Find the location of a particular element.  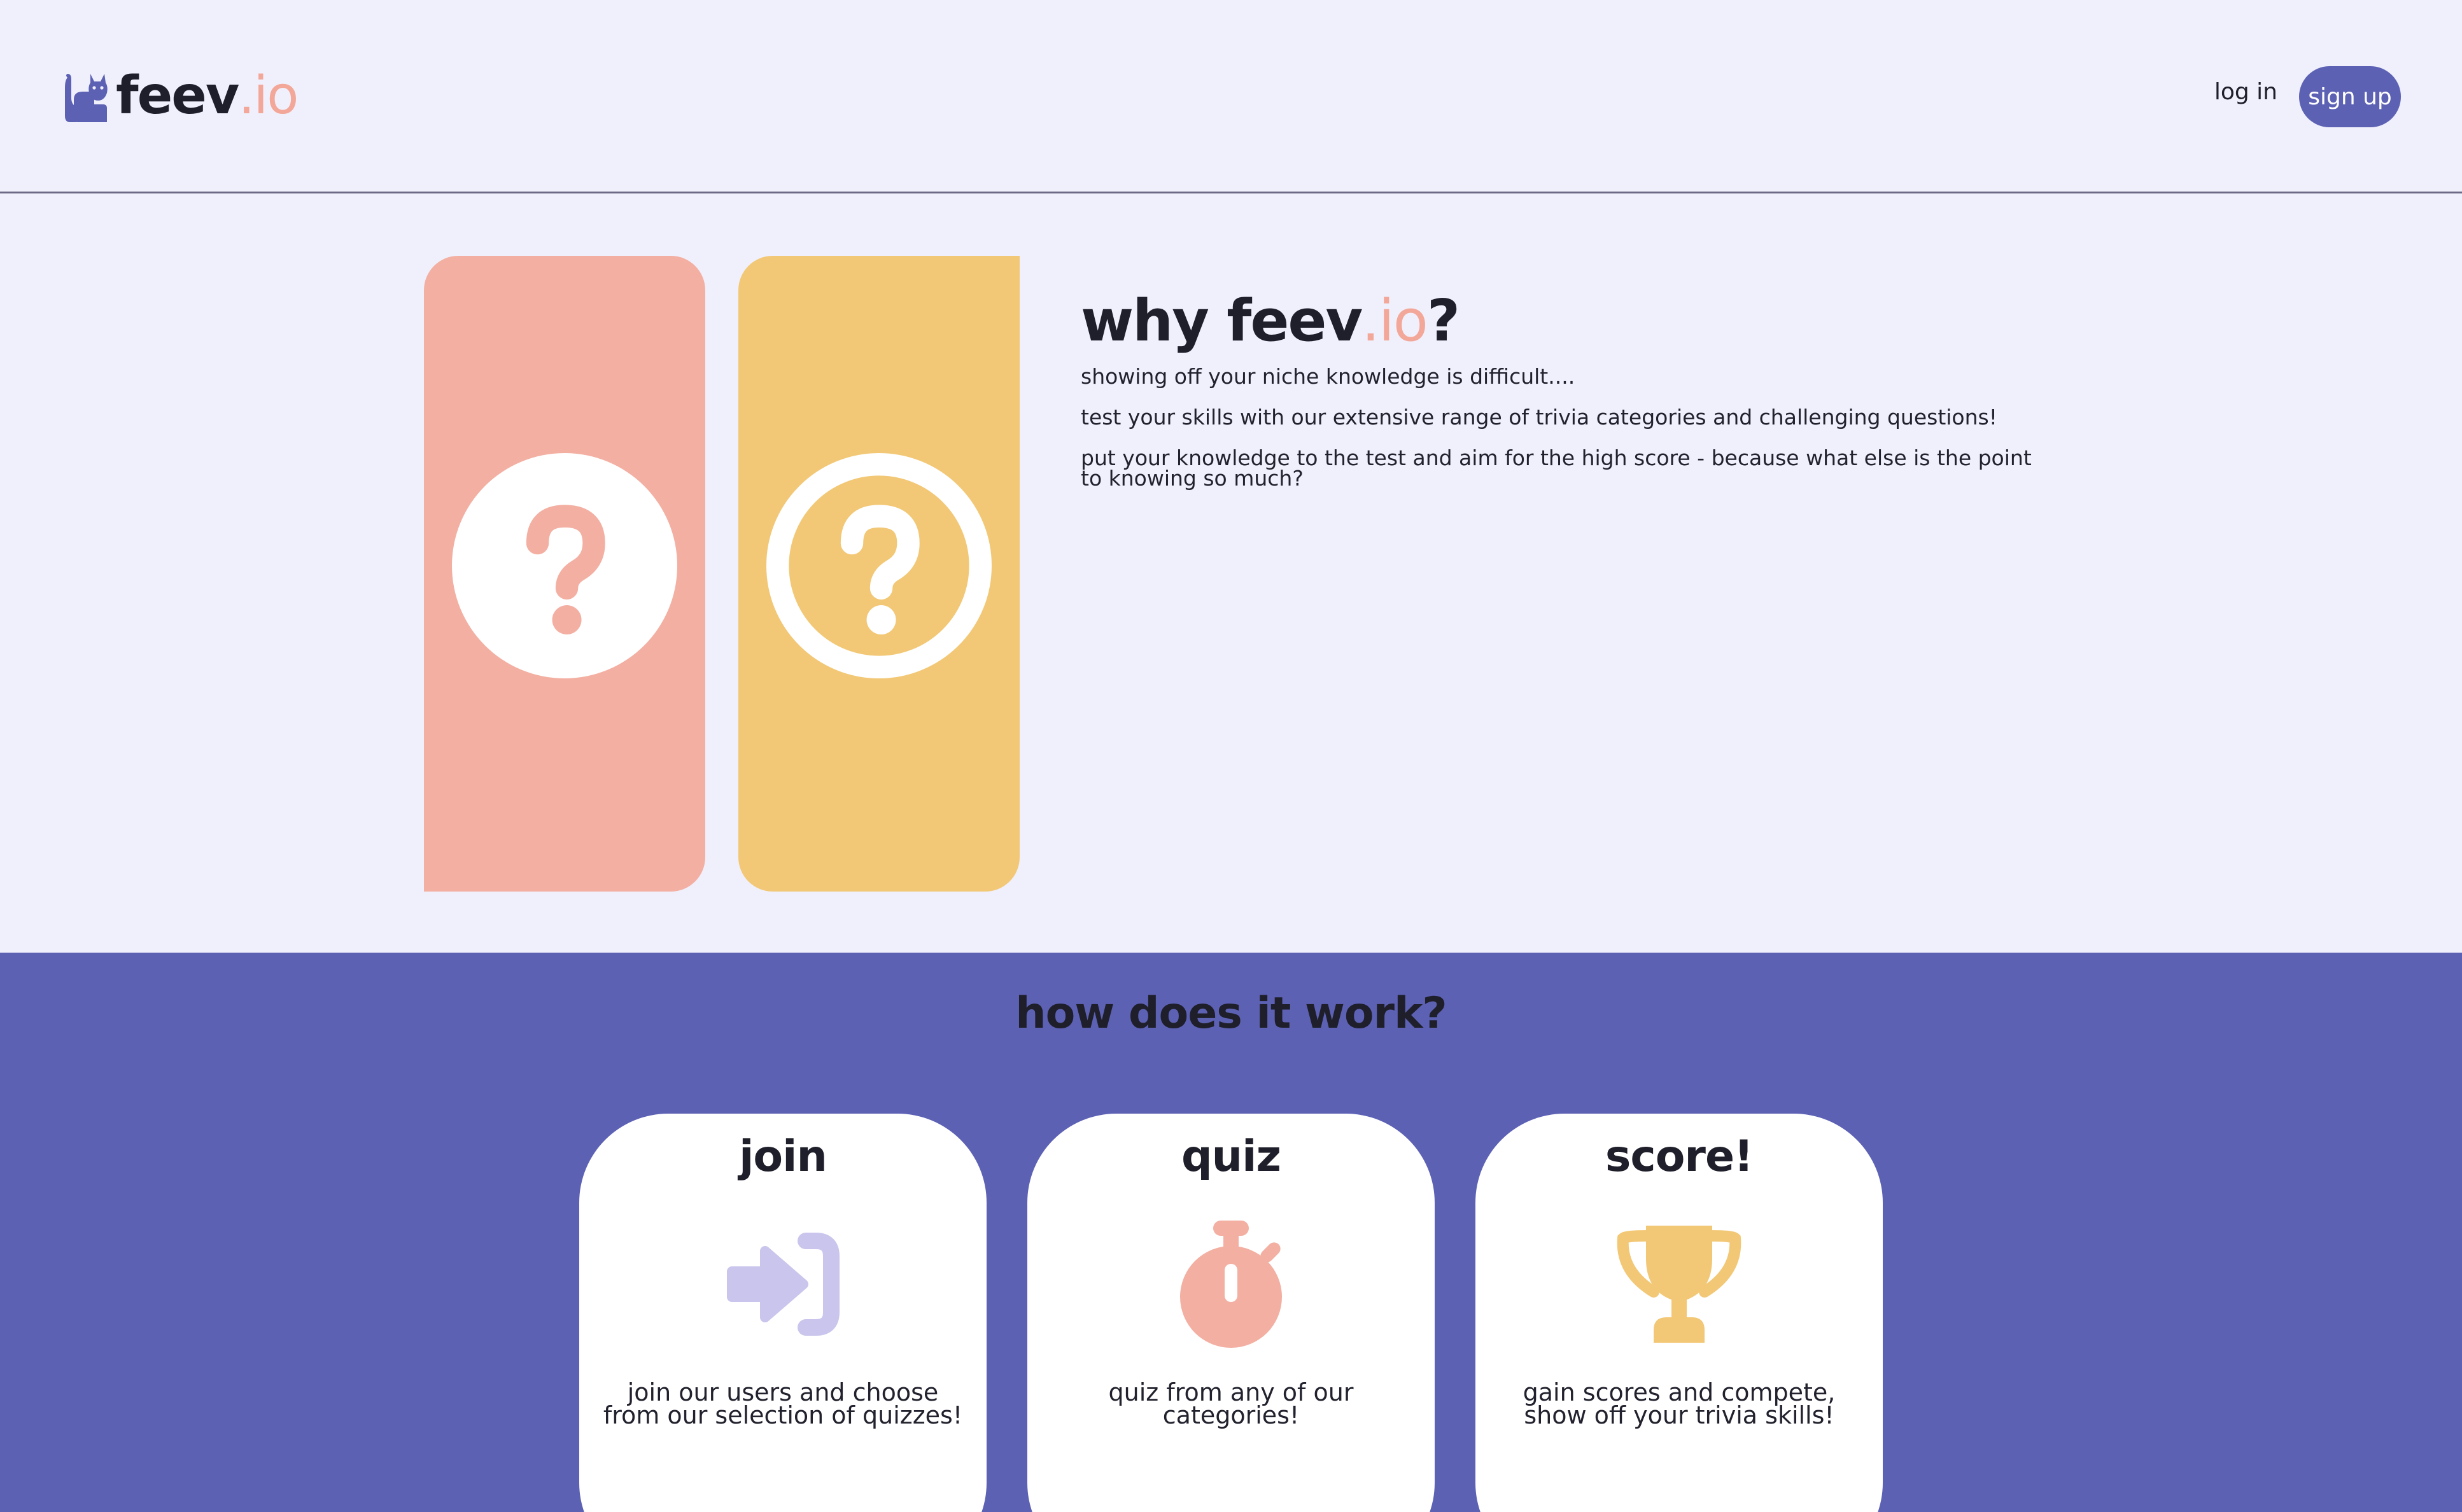

quiz-card: quiz quiz from any of our categories! is located at coordinates (1231, 1313).